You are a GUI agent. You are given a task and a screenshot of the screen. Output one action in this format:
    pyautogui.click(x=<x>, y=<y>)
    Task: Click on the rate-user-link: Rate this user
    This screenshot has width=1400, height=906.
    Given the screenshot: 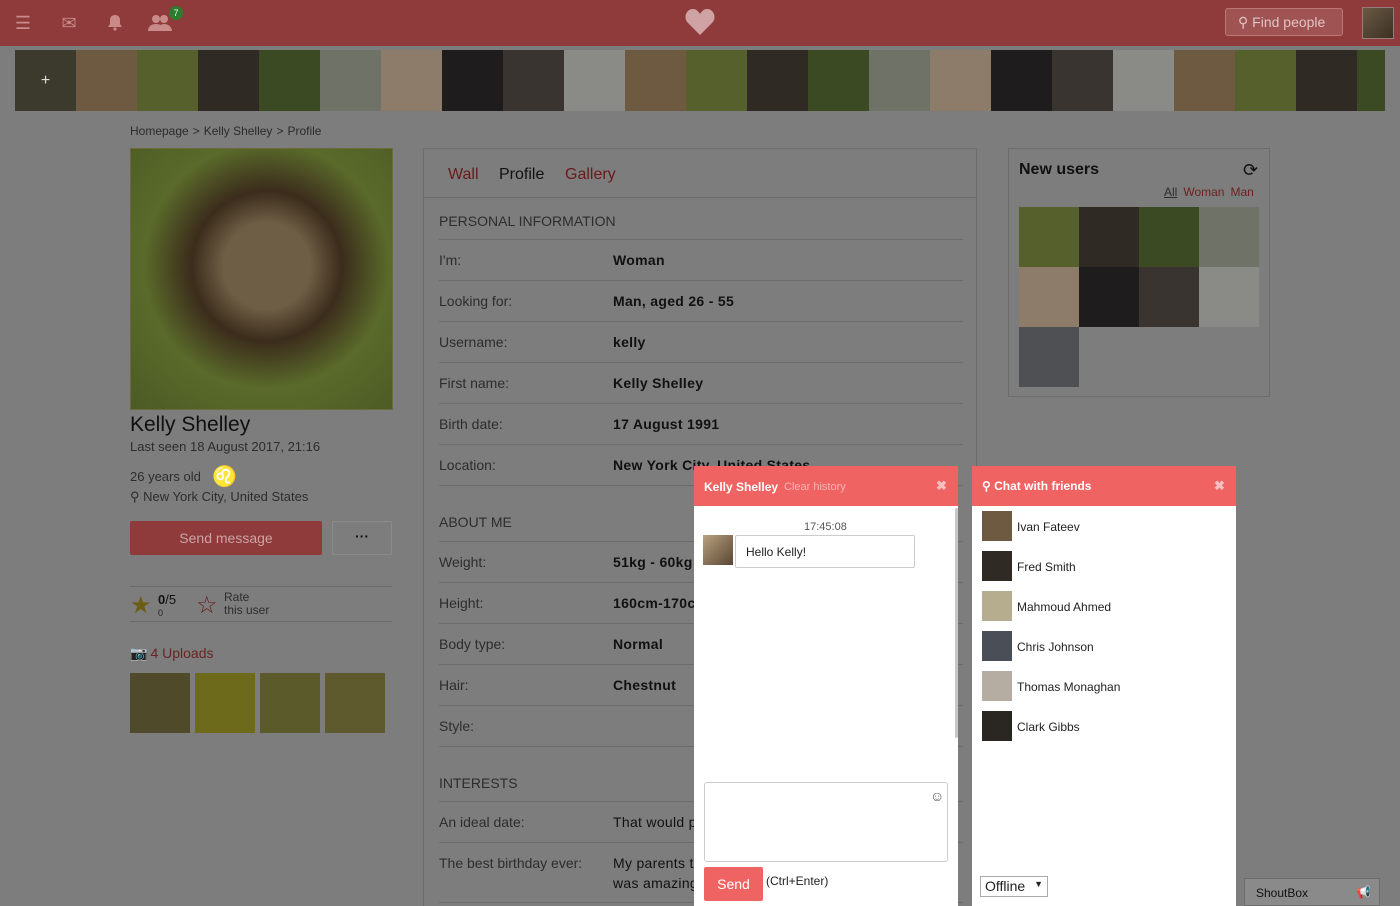 What is the action you would take?
    pyautogui.click(x=246, y=604)
    